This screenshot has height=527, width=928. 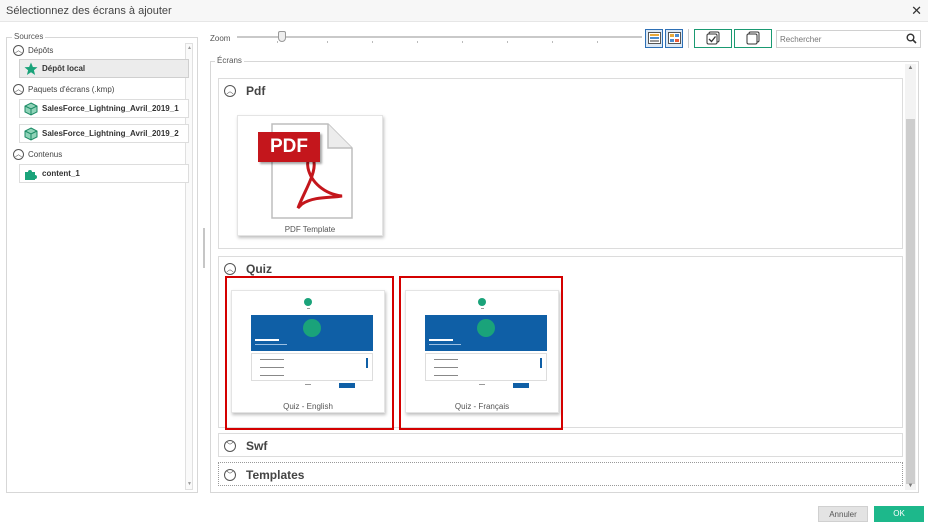 I want to click on panel-splitter, so click(x=204, y=248).